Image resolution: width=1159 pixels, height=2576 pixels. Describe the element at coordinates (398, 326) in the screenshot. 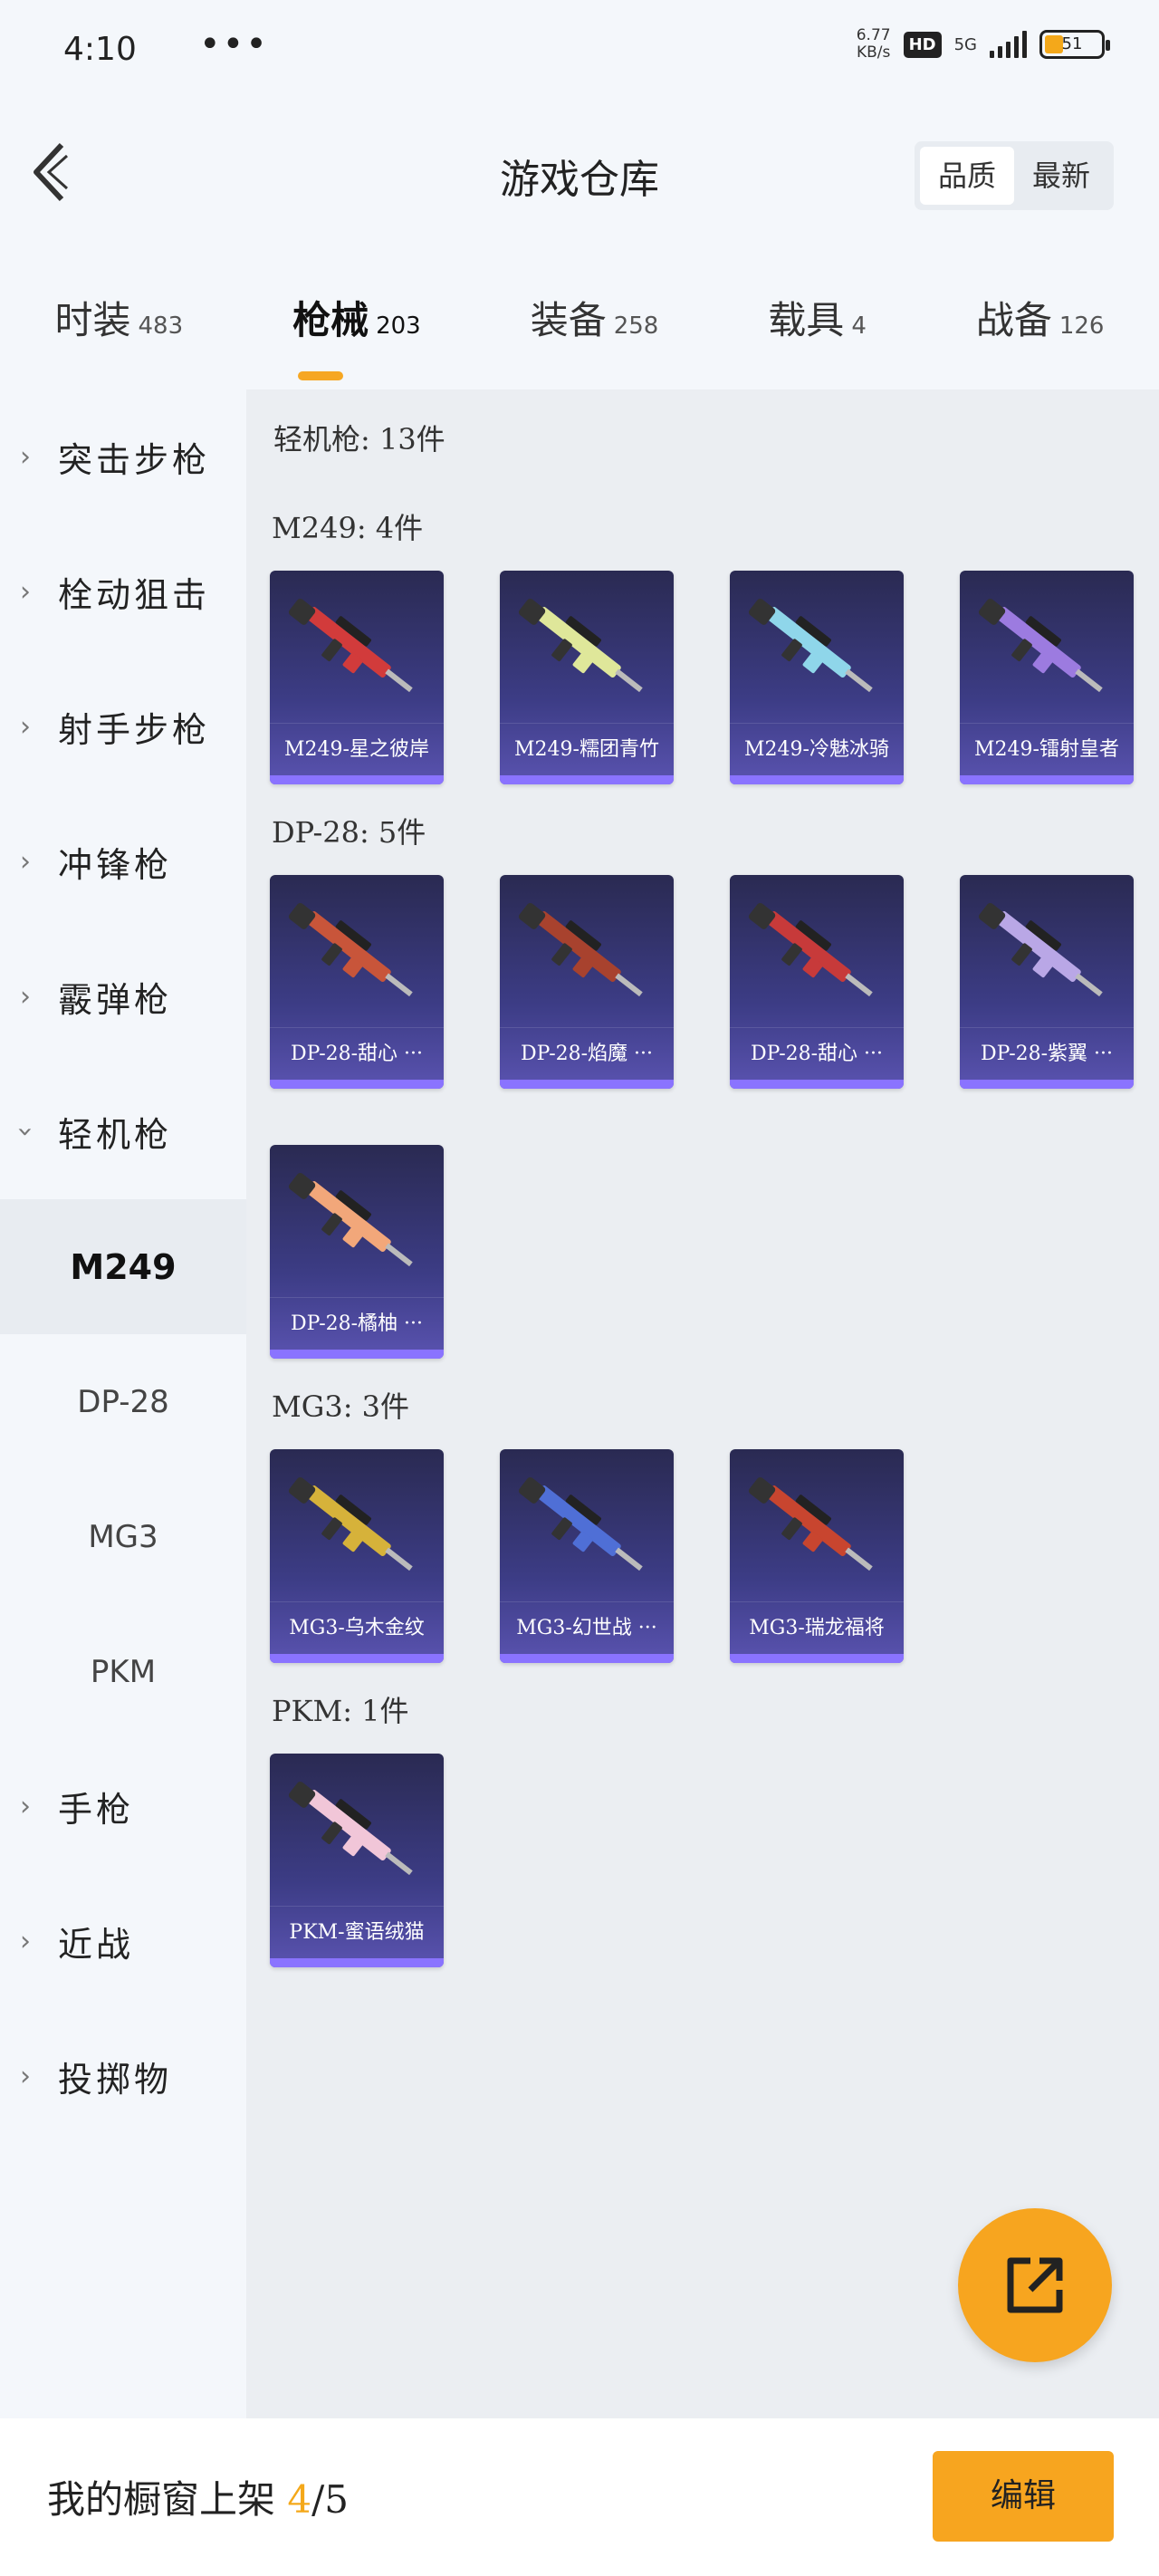

I see `tab-count: 203` at that location.